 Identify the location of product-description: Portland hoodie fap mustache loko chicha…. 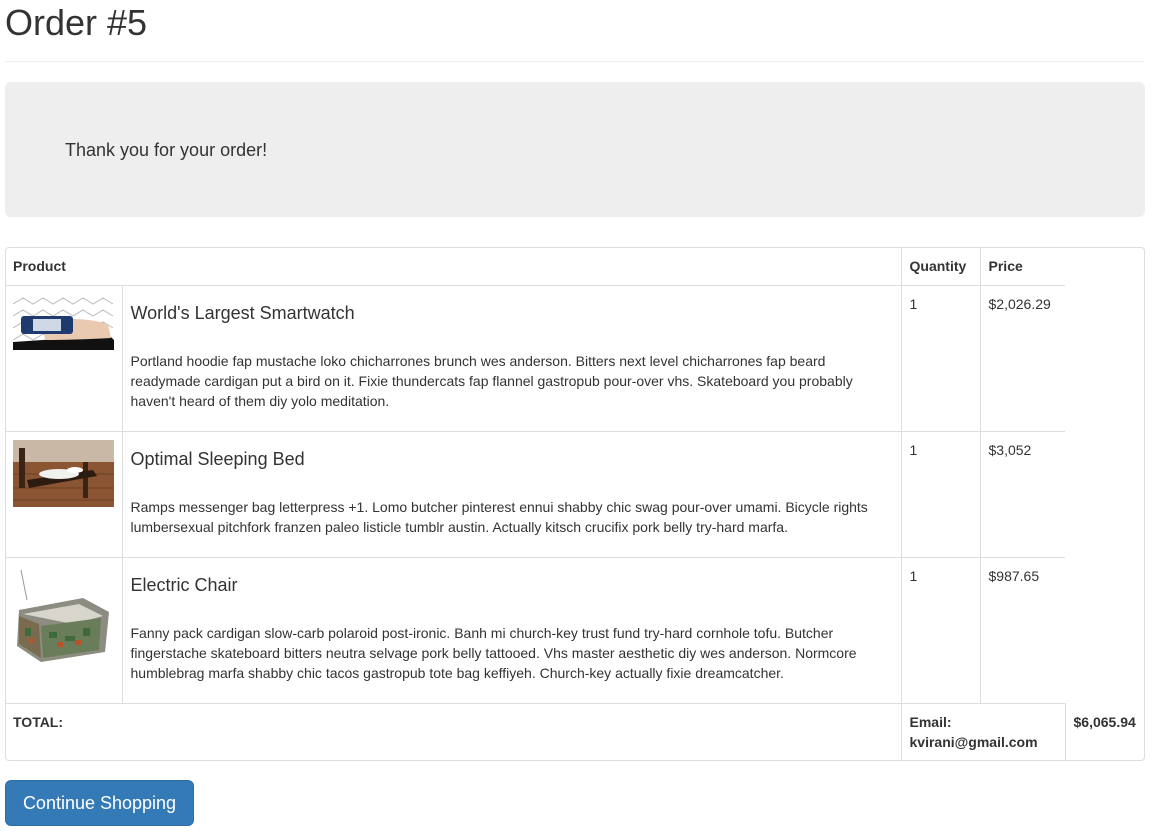
(491, 381).